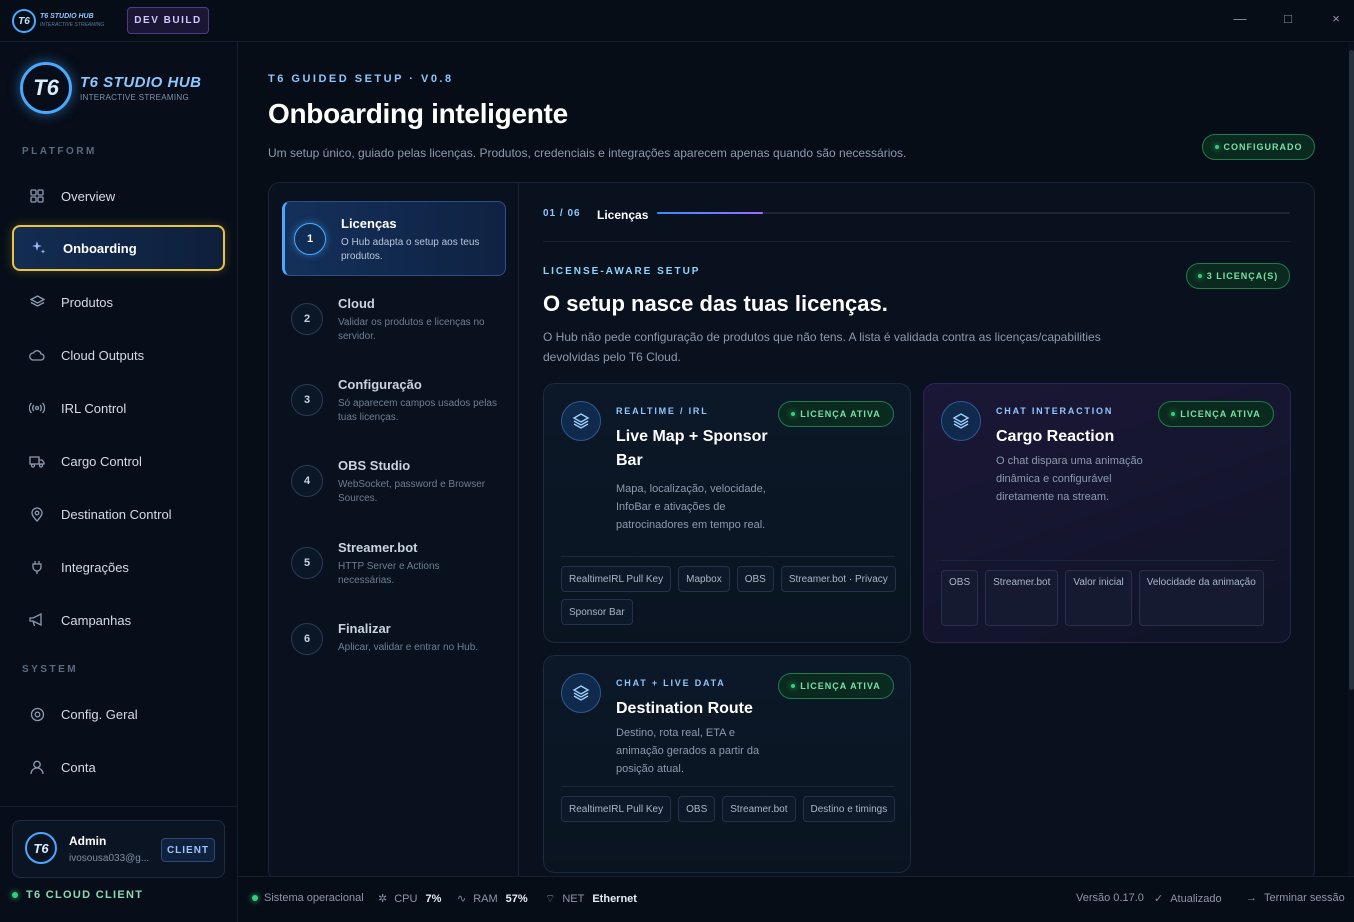  Describe the element at coordinates (118, 196) in the screenshot. I see `sidebar-item-overview: Overview` at that location.